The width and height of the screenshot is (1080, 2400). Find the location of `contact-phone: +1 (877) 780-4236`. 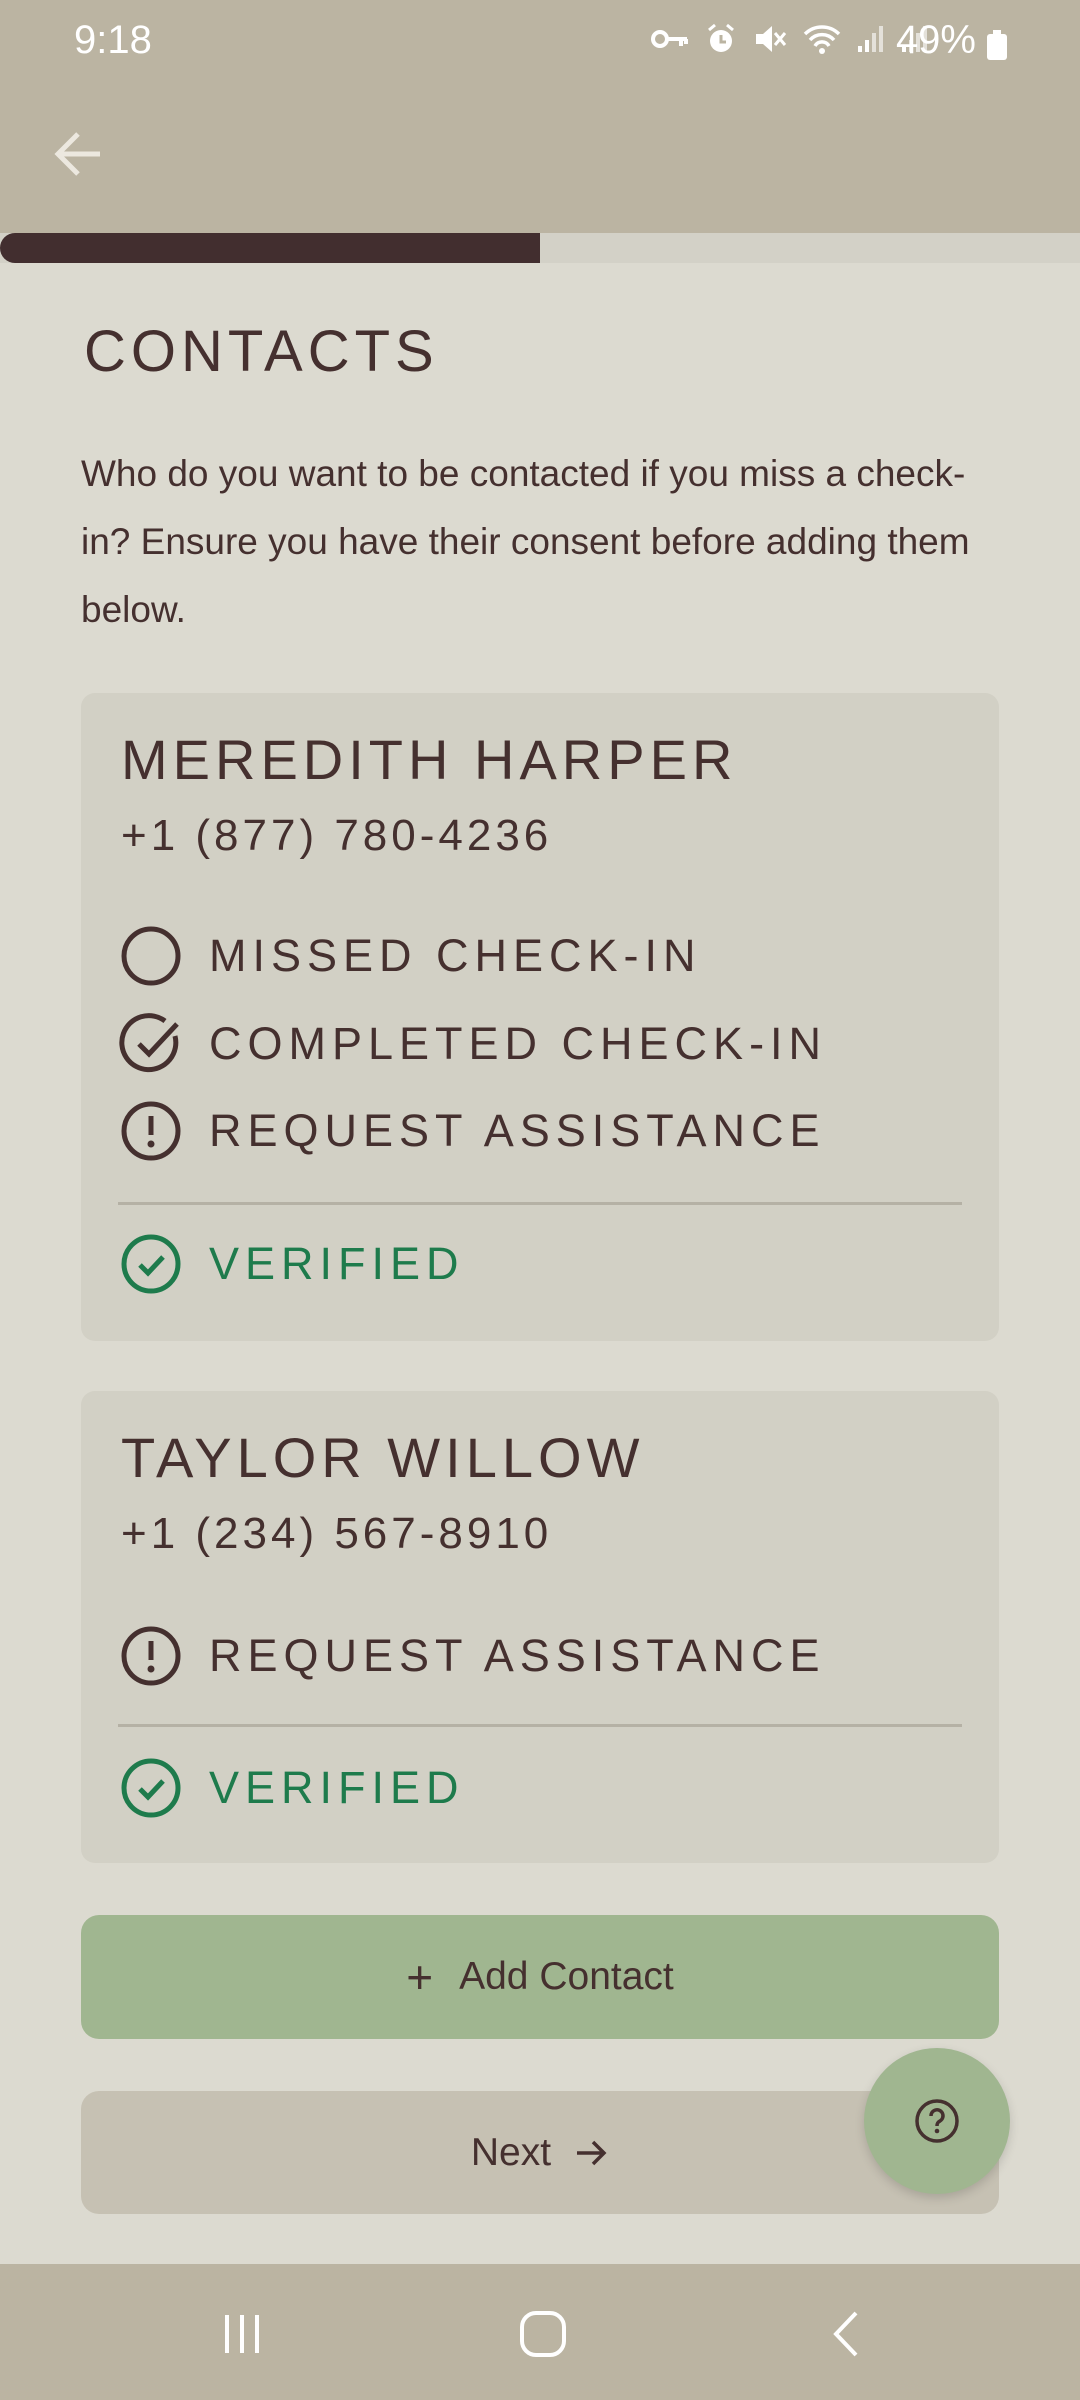

contact-phone: +1 (877) 780-4236 is located at coordinates (337, 835).